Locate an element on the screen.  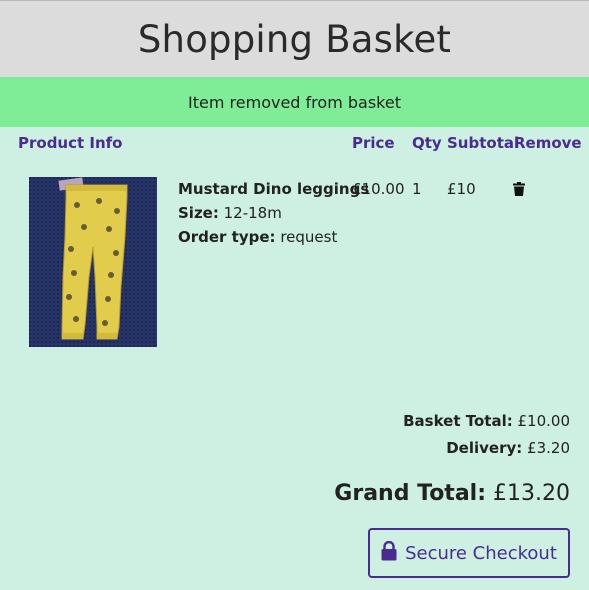
grand-total-value: £13.20 is located at coordinates (531, 493).